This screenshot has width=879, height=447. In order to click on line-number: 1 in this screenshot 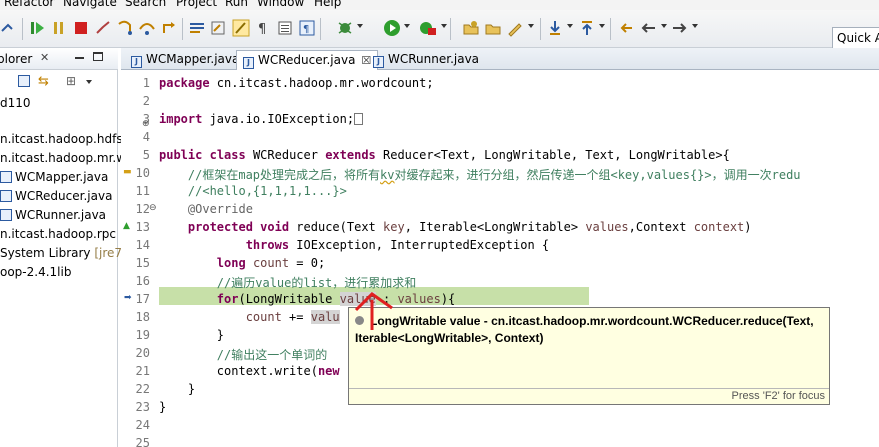, I will do `click(146, 83)`.